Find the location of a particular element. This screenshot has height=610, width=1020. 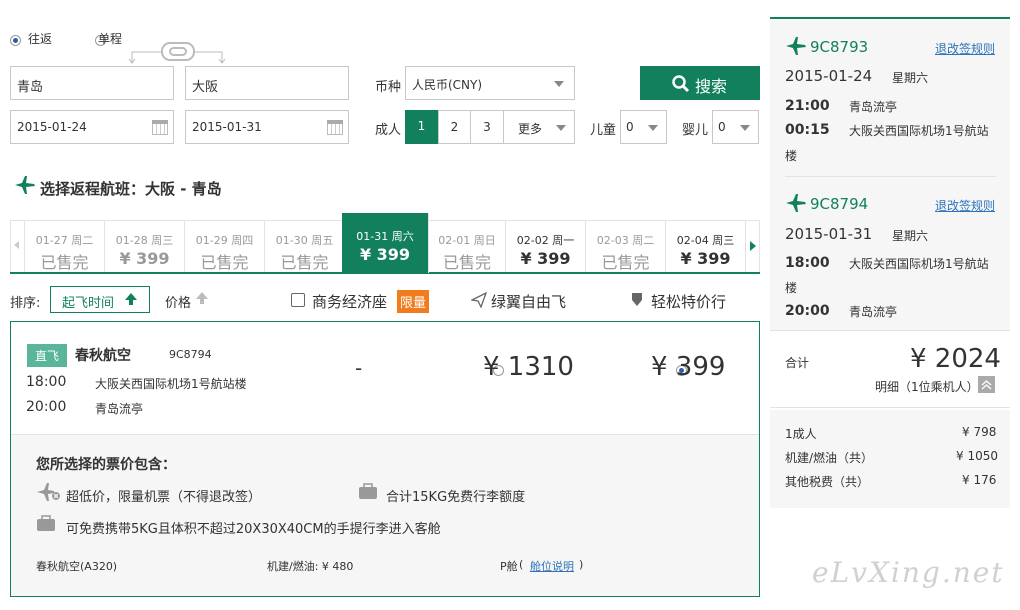

seg2-flight-number: 9C8794 is located at coordinates (839, 204).